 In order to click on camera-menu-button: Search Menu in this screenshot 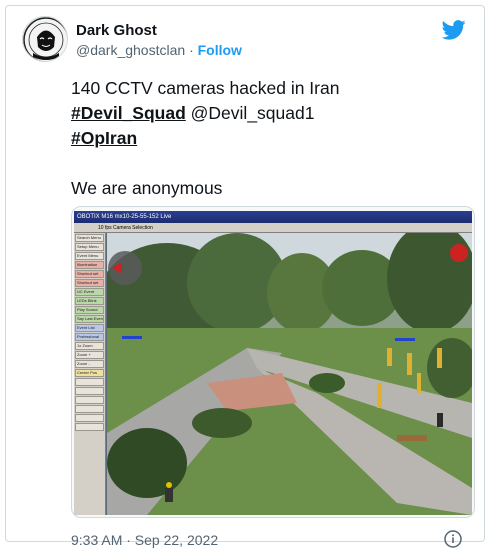, I will do `click(89, 238)`.